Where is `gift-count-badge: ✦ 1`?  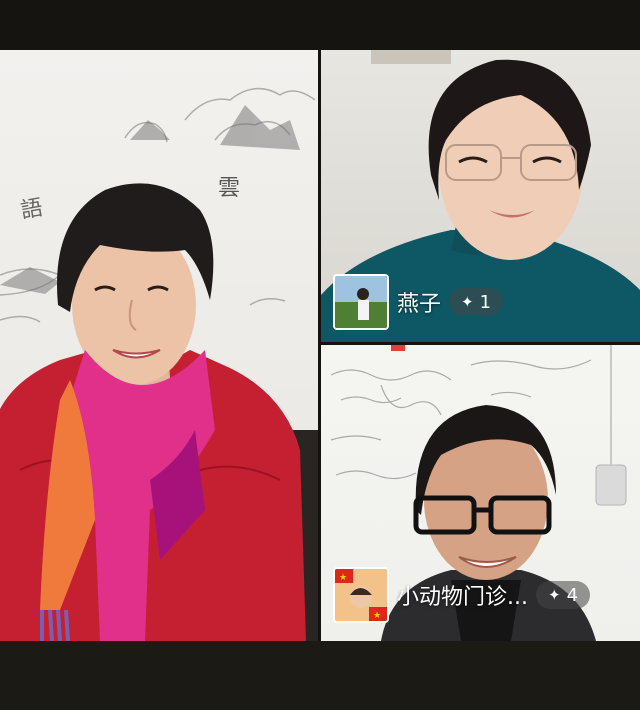 gift-count-badge: ✦ 1 is located at coordinates (476, 302).